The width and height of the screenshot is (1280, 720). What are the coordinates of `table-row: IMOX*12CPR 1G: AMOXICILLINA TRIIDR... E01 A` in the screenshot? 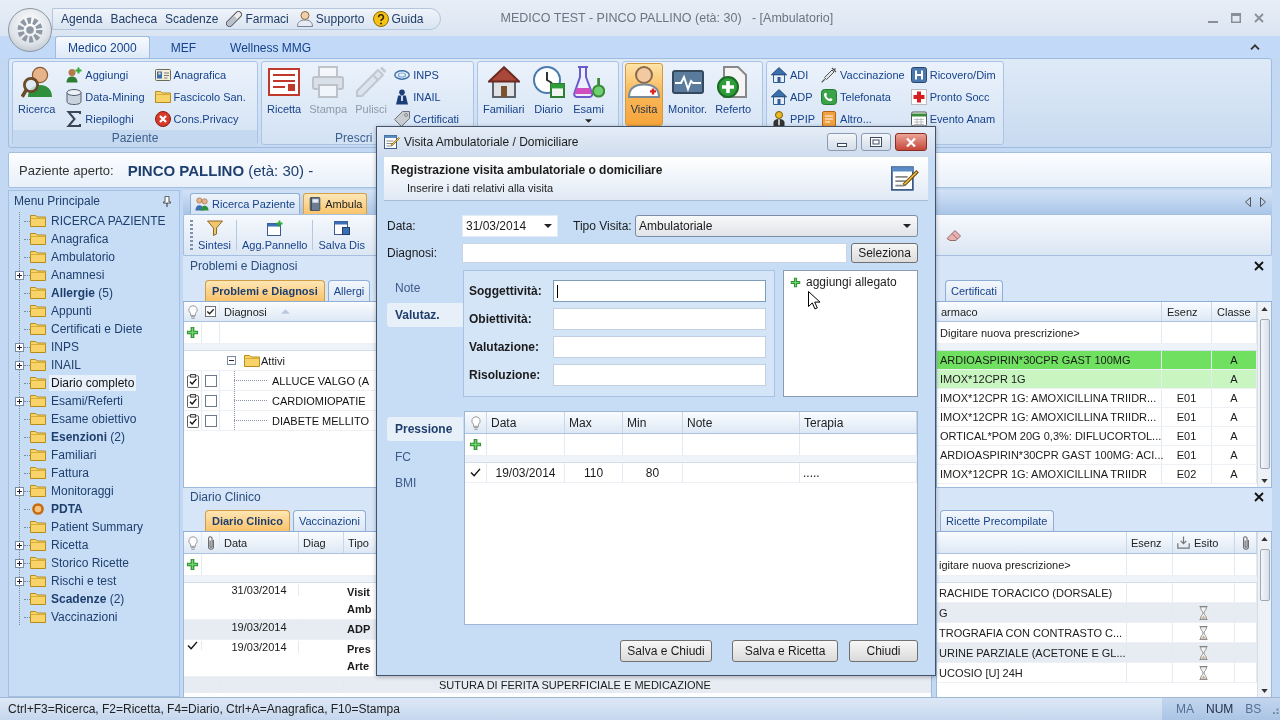 It's located at (1097, 417).